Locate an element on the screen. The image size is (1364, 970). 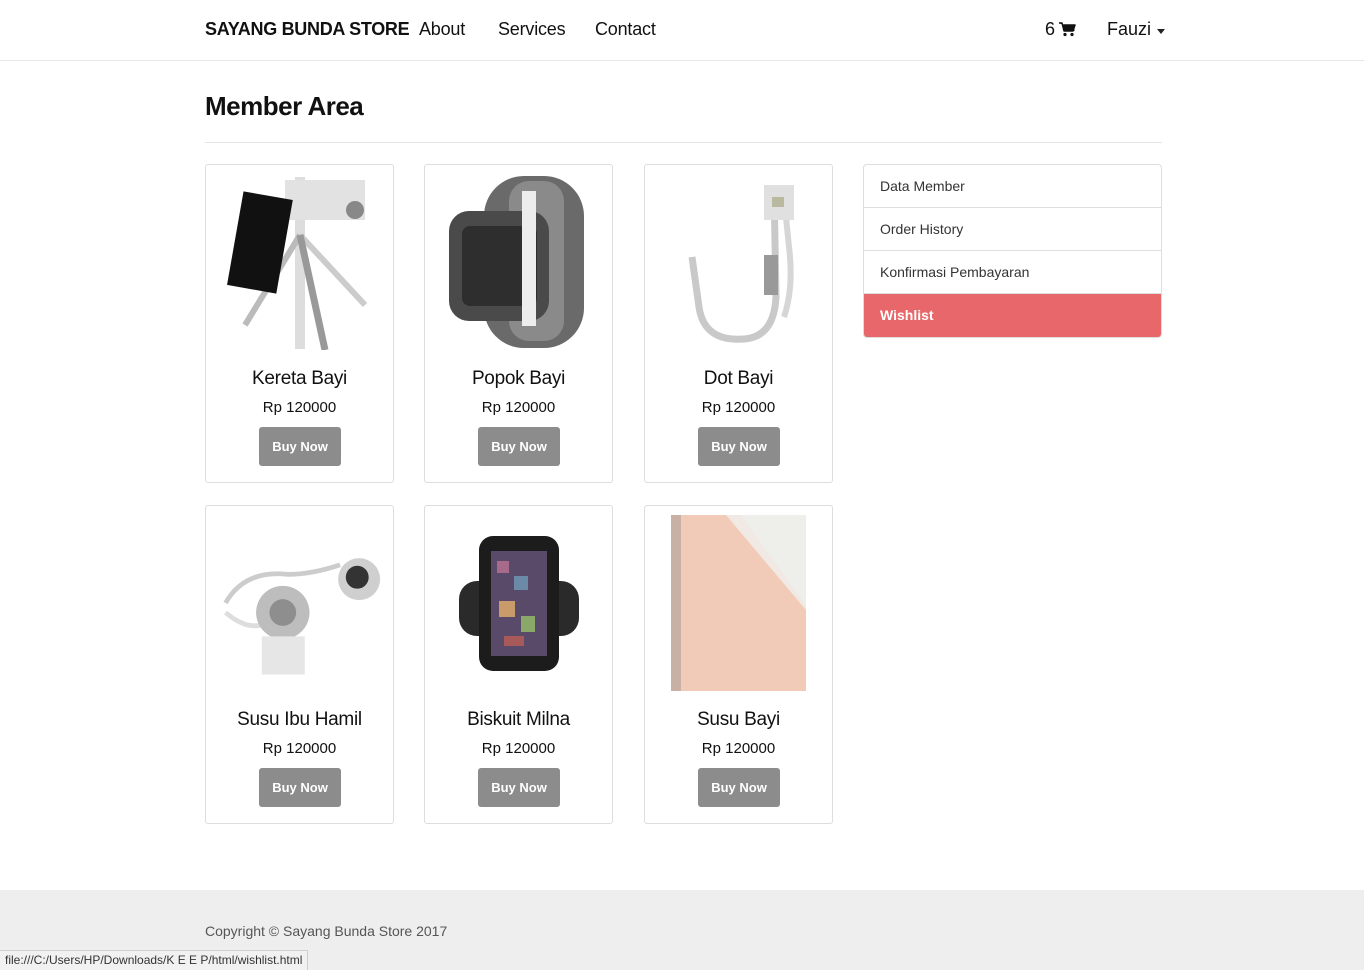
phone-armband-image is located at coordinates (518, 603).